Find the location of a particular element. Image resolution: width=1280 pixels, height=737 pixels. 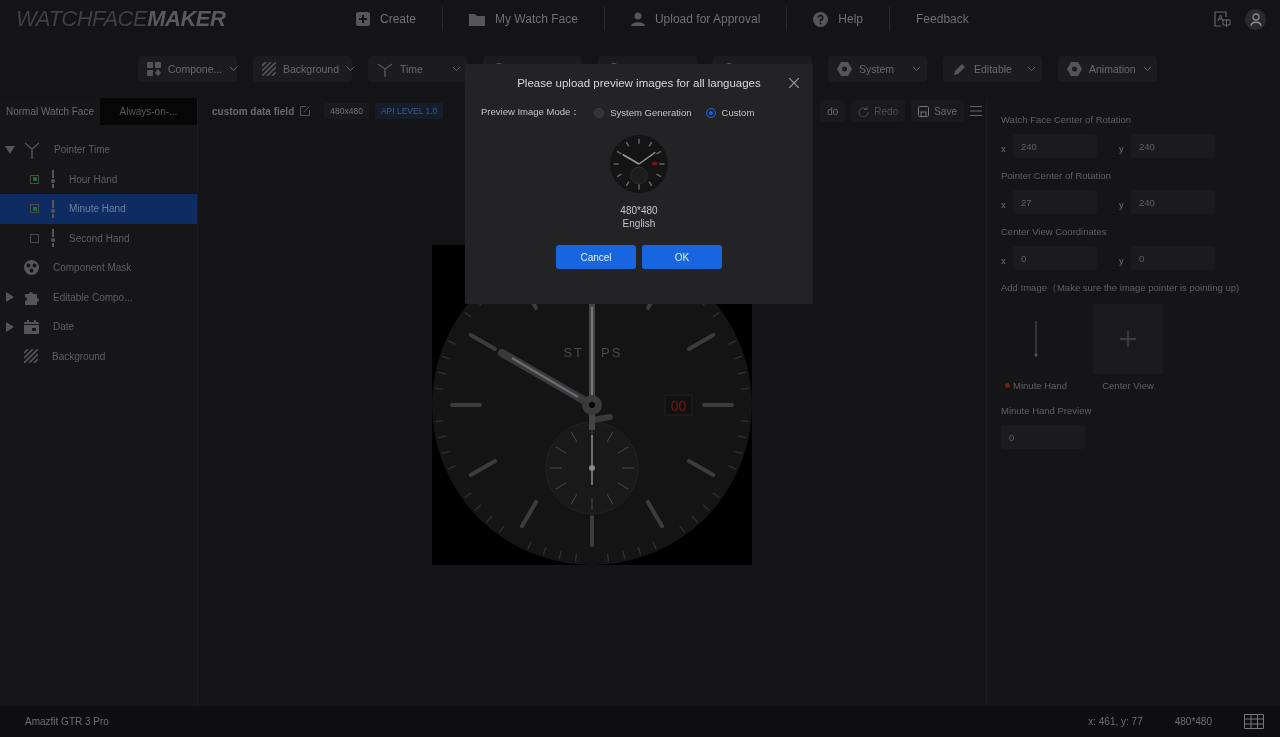

property-label: Add Image（Make sure the image pointer is pointing up) is located at coordinates (1121, 288).